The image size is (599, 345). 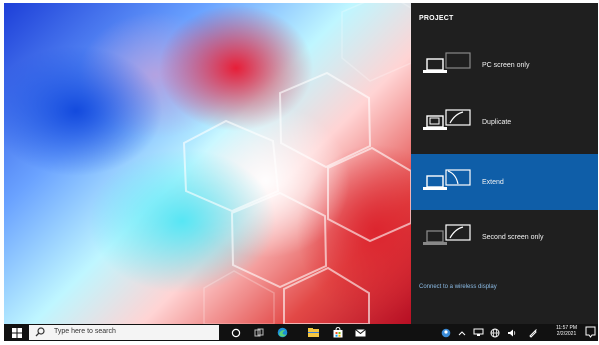 What do you see at coordinates (566, 334) in the screenshot?
I see `clock-date: 2/2/2021` at bounding box center [566, 334].